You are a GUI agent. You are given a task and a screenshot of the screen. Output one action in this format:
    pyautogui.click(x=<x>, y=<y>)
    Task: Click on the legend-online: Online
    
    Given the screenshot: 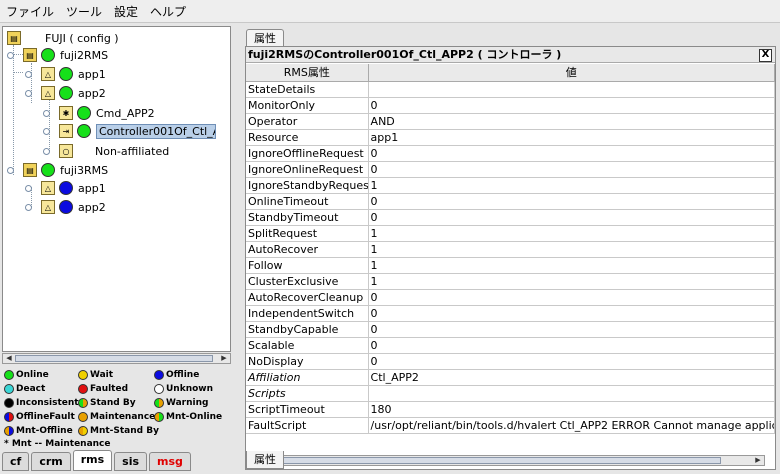 What is the action you would take?
    pyautogui.click(x=26, y=375)
    